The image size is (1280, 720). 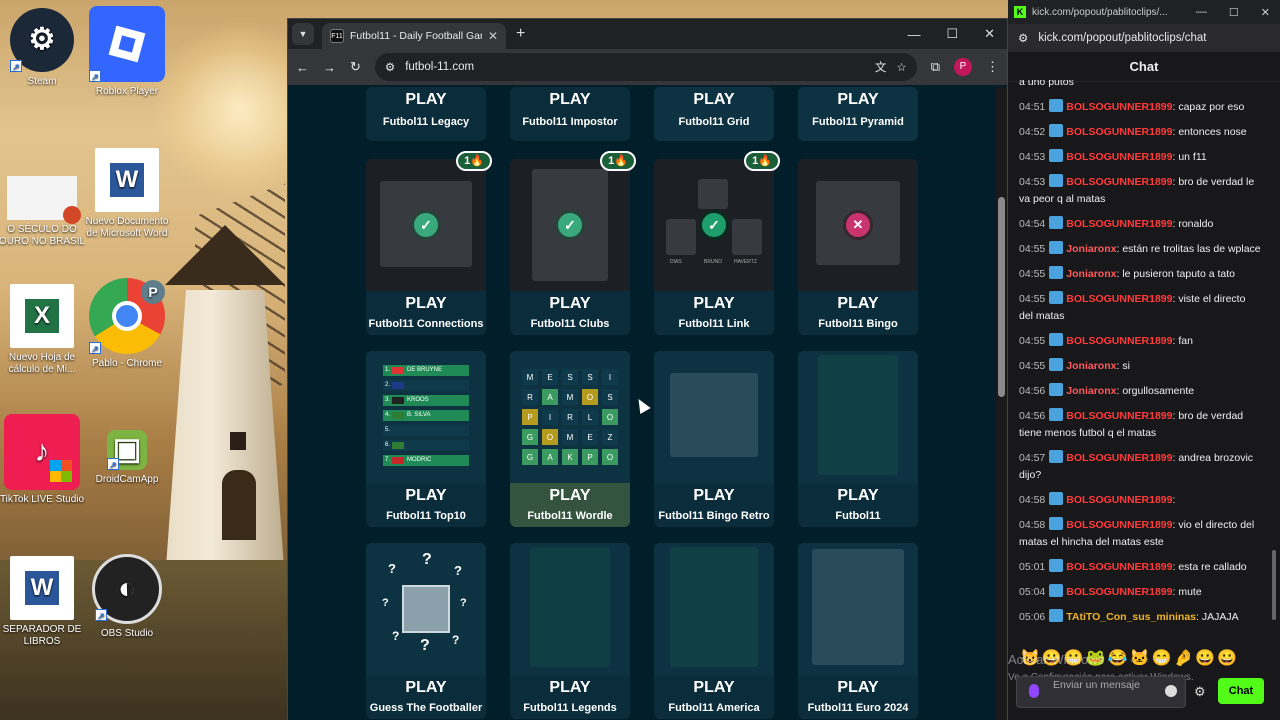 What do you see at coordinates (1200, 692) in the screenshot?
I see `gear-icon: ⚙` at bounding box center [1200, 692].